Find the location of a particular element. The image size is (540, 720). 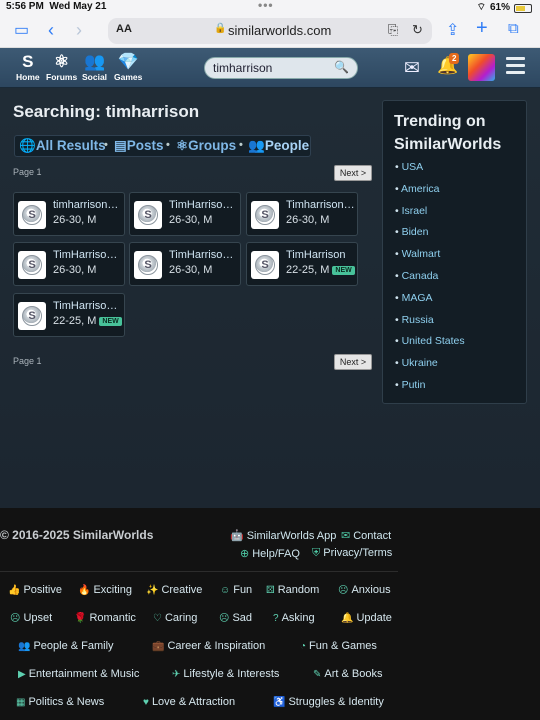

category-link: ☹ Upset is located at coordinates (31, 618).